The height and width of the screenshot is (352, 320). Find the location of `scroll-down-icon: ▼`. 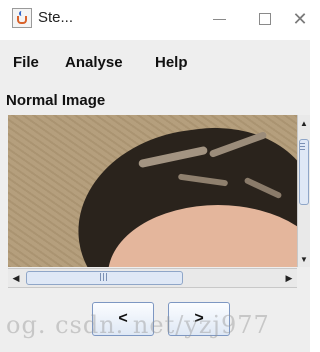

scroll-down-icon: ▼ is located at coordinates (304, 259).